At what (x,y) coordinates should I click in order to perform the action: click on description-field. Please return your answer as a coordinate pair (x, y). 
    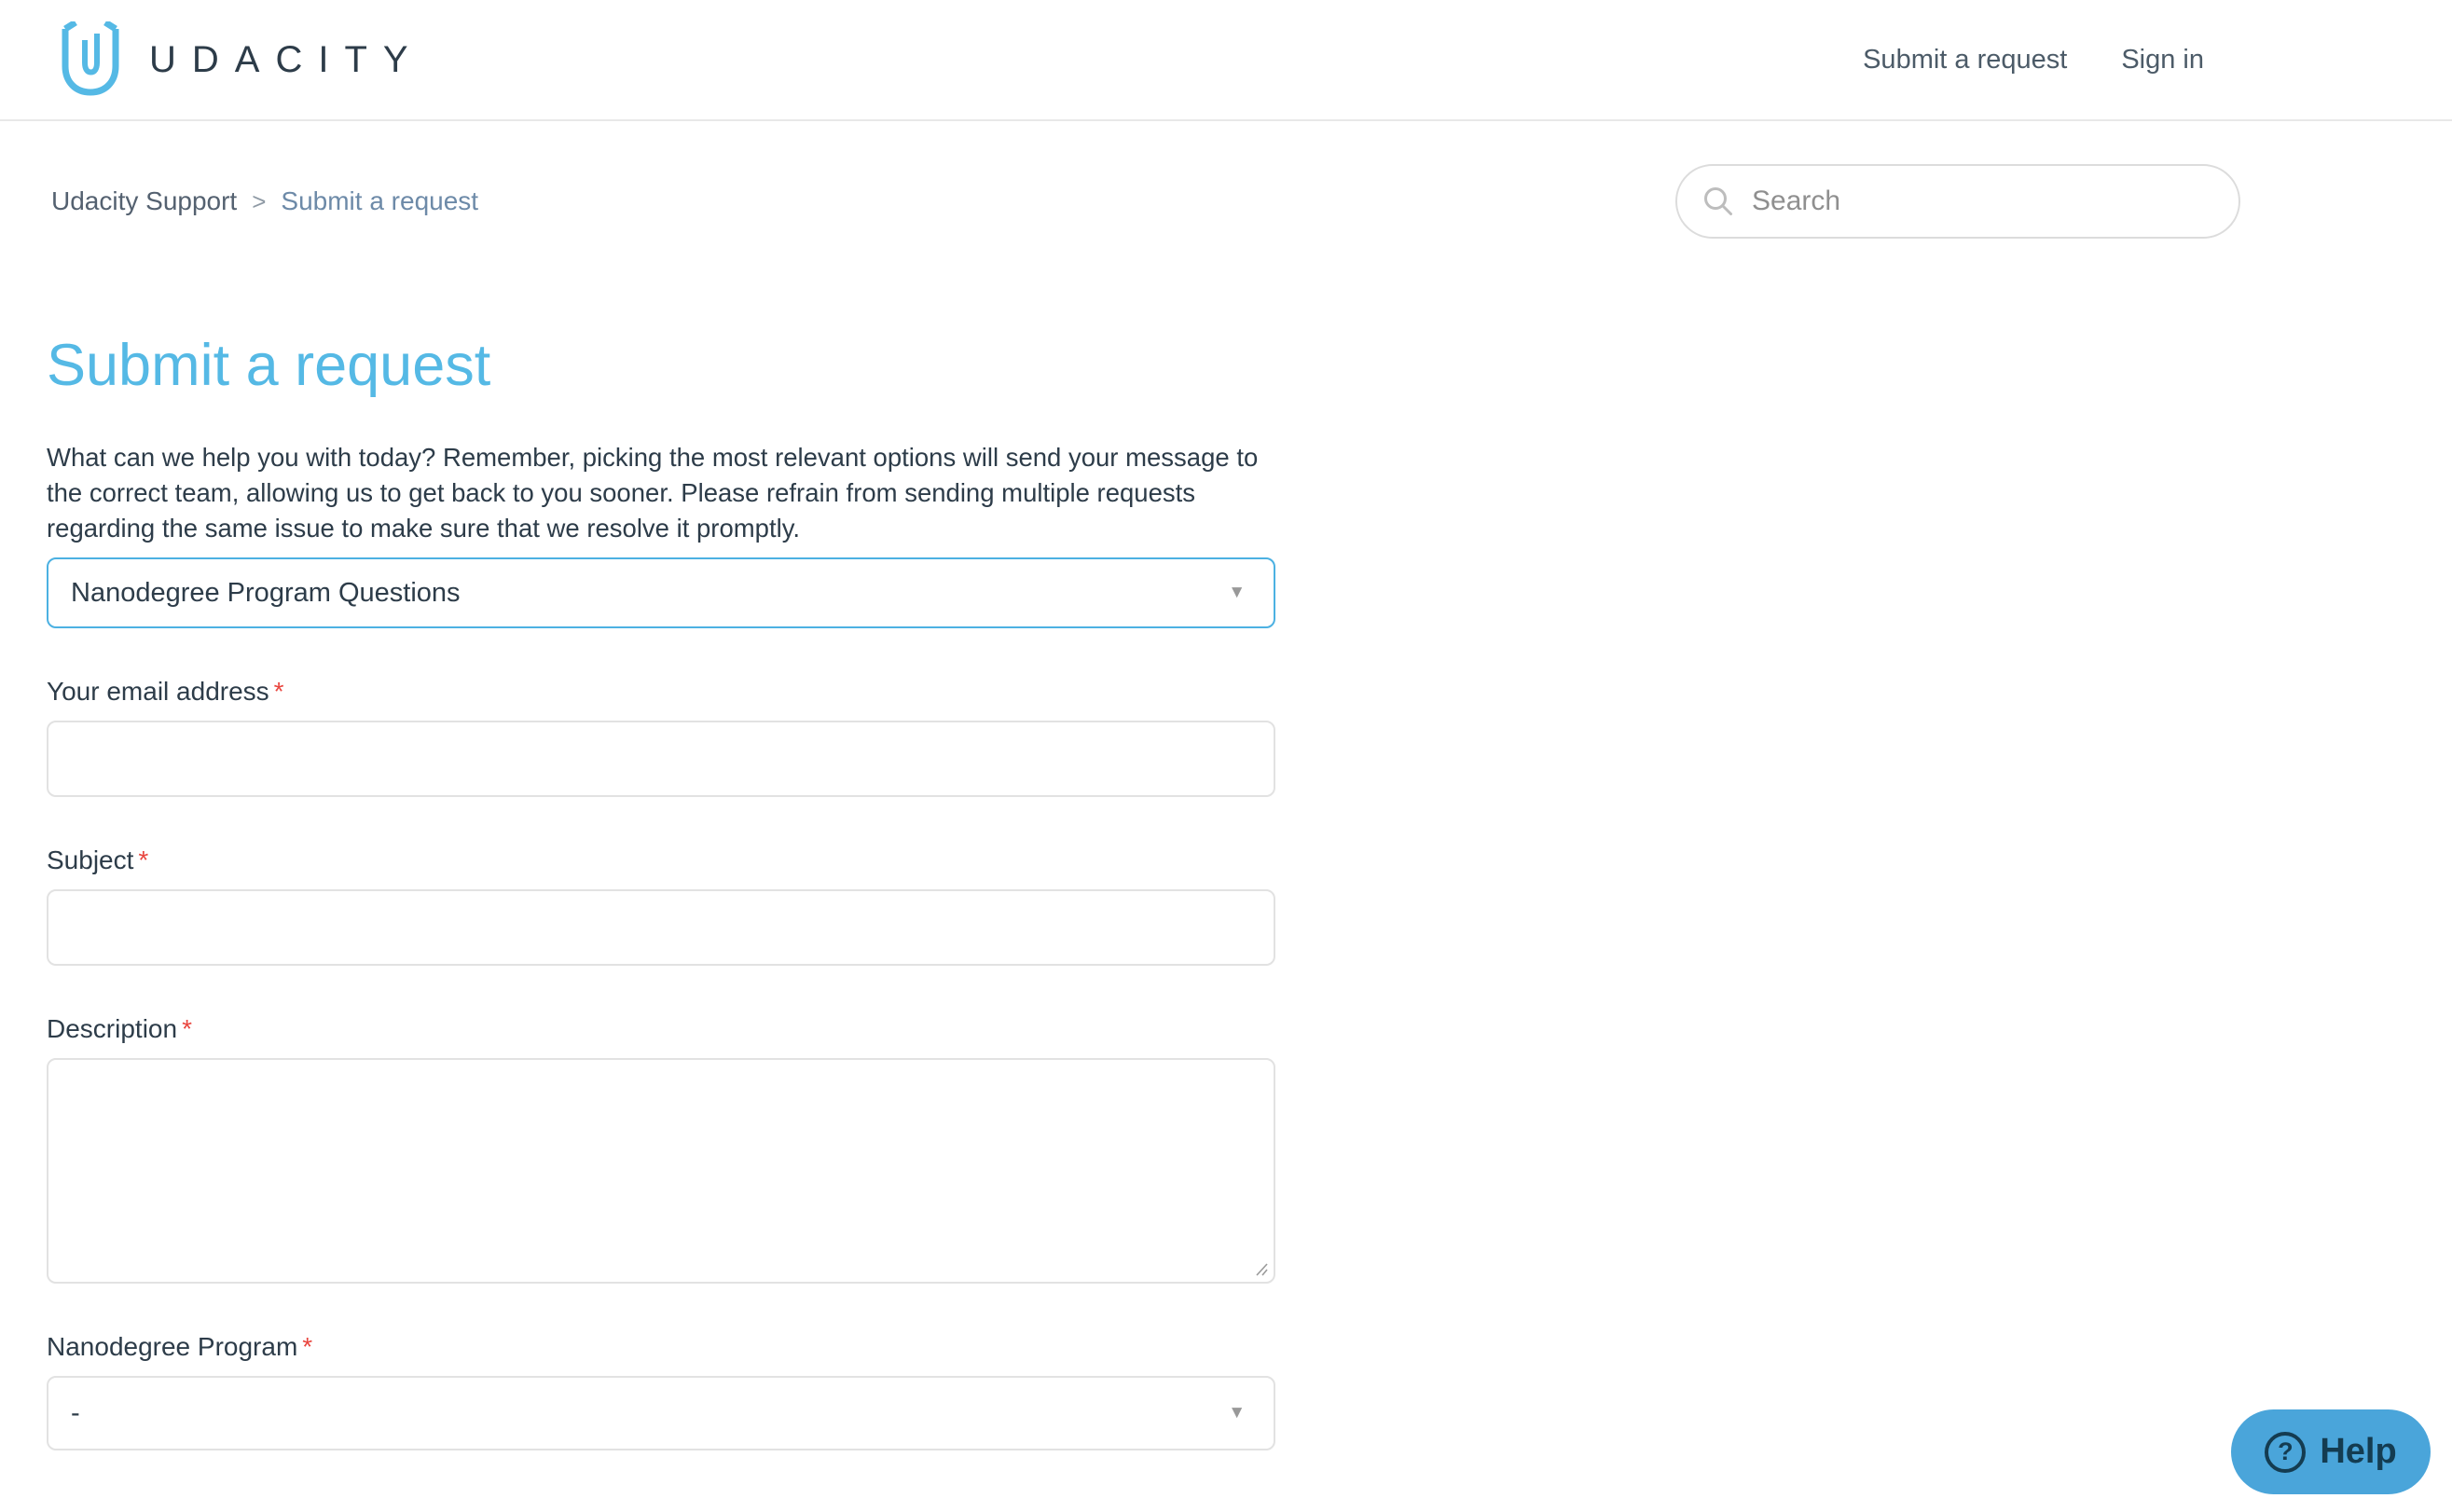
    Looking at the image, I should click on (661, 1171).